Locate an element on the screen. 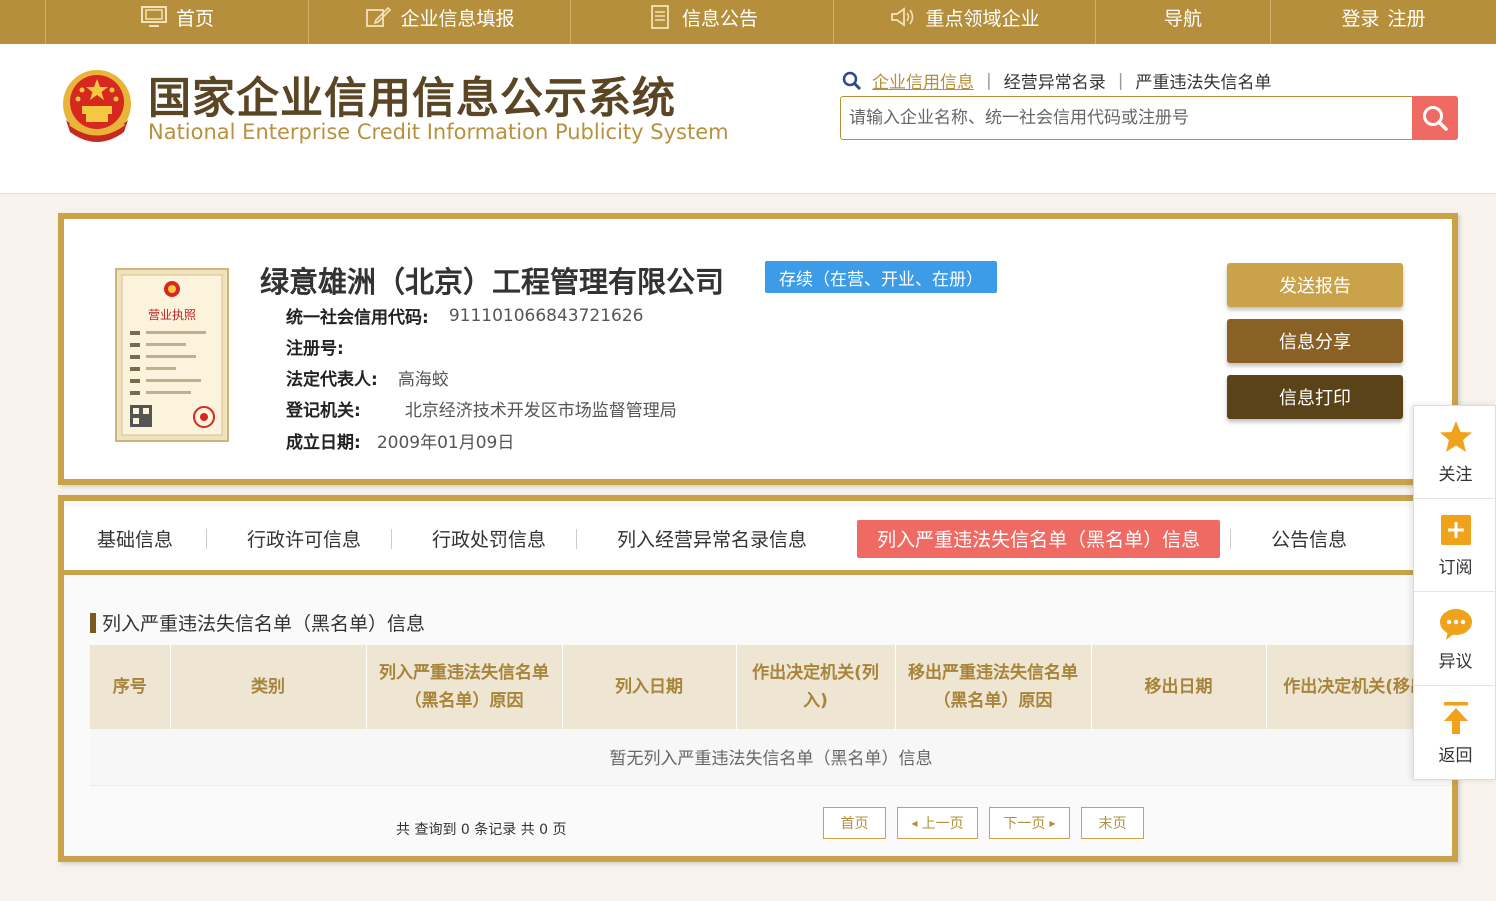 The height and width of the screenshot is (901, 1496). subscribe-button: 订阅 is located at coordinates (1455, 545).